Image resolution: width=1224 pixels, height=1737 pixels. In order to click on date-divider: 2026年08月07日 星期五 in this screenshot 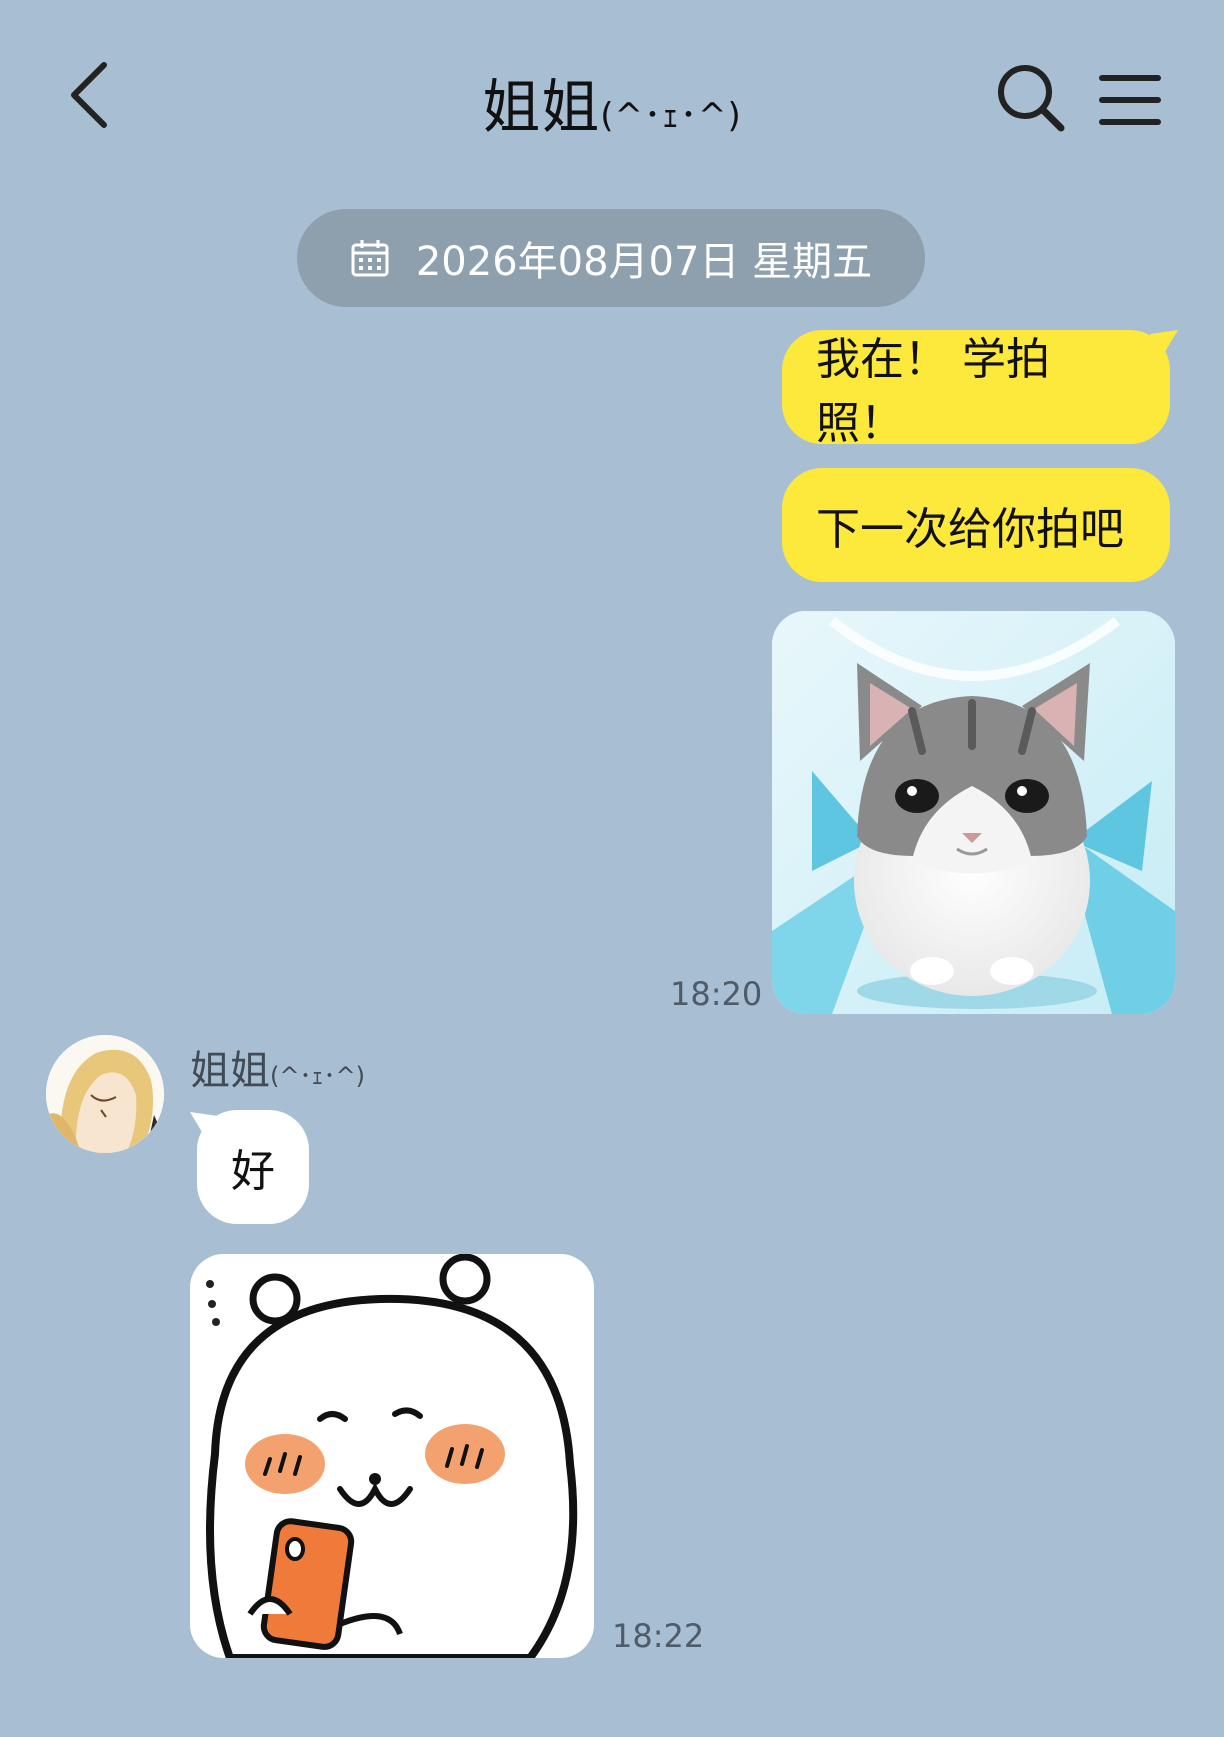, I will do `click(611, 258)`.